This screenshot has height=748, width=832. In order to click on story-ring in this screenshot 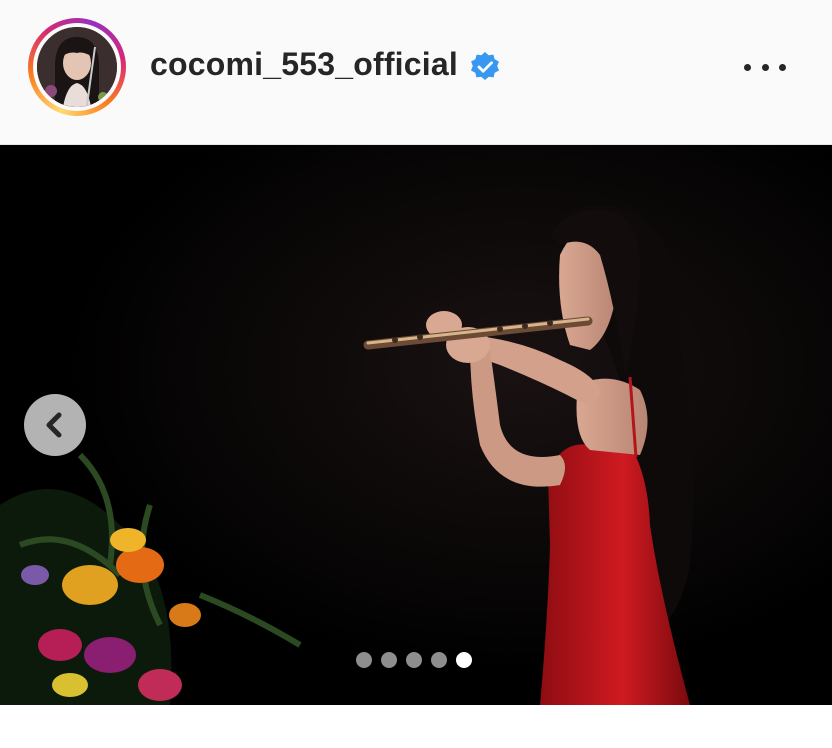, I will do `click(77, 67)`.